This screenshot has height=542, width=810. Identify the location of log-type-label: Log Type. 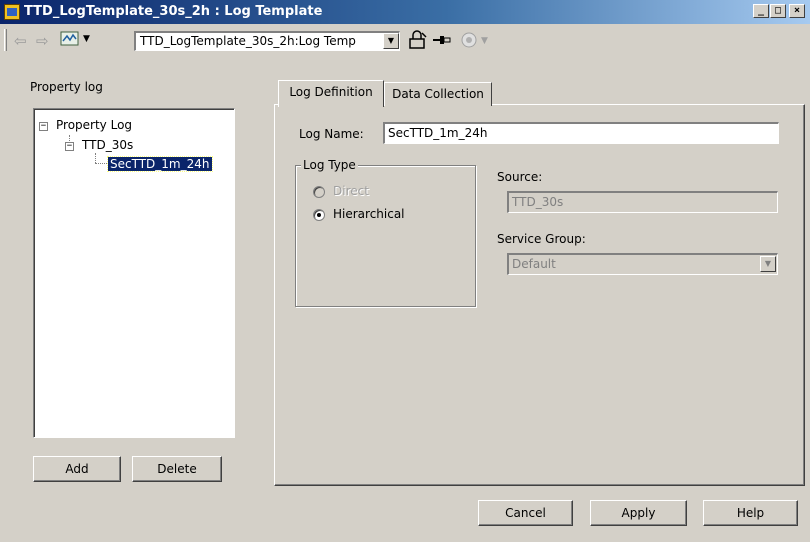
(329, 165).